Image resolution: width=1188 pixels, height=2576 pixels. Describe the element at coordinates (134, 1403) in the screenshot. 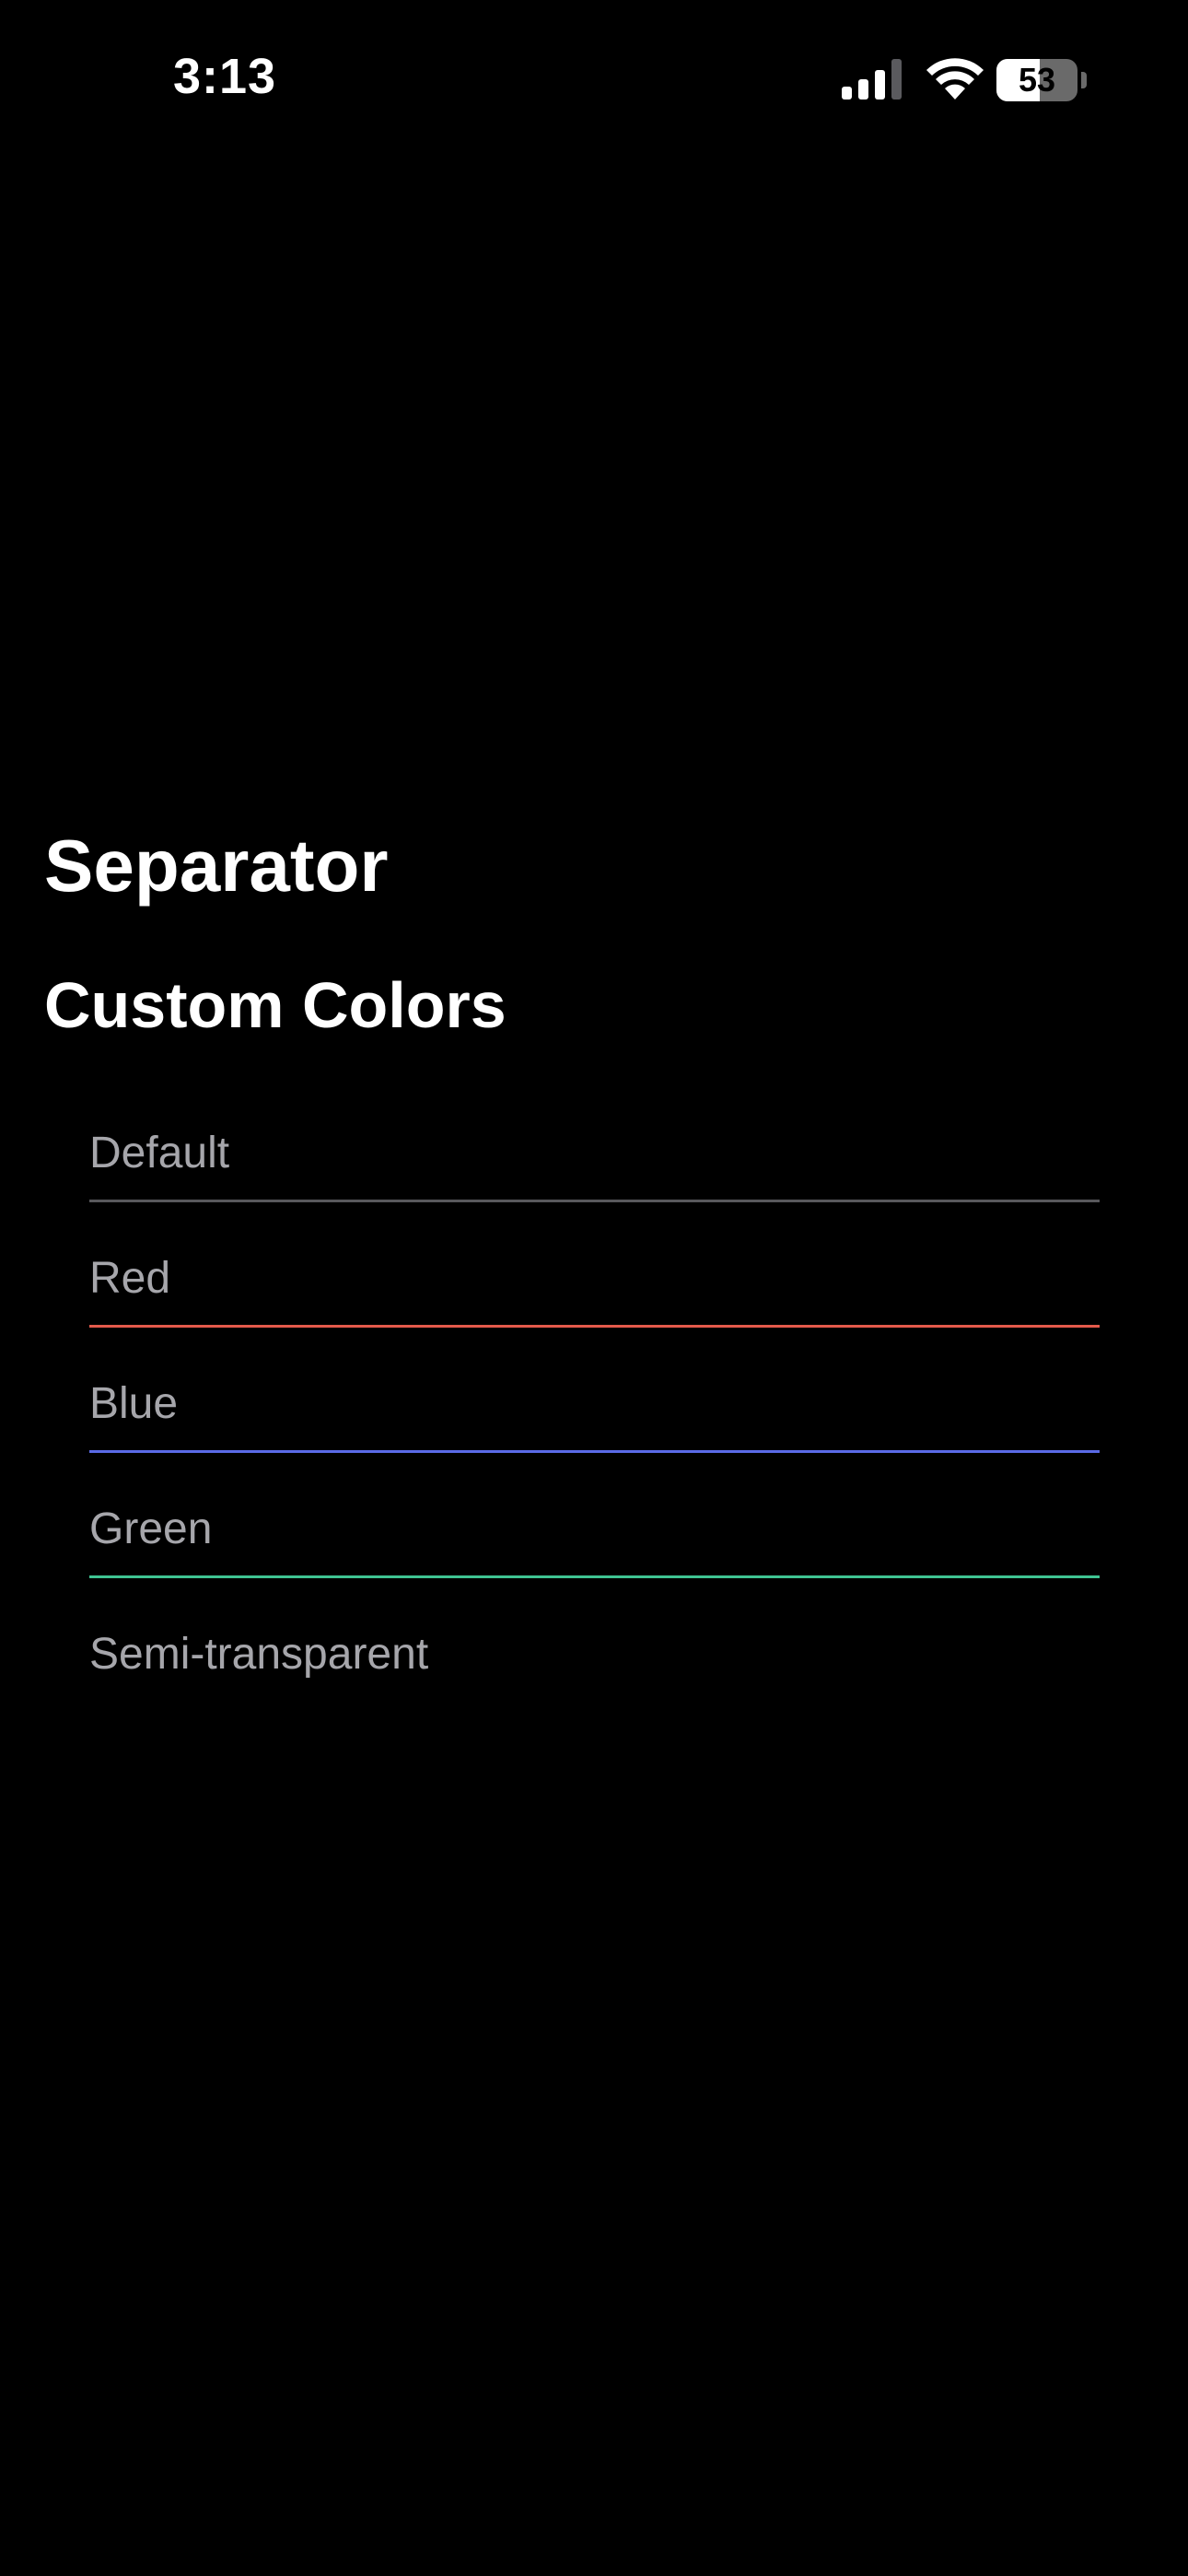

I see `separator-label: Blue` at that location.